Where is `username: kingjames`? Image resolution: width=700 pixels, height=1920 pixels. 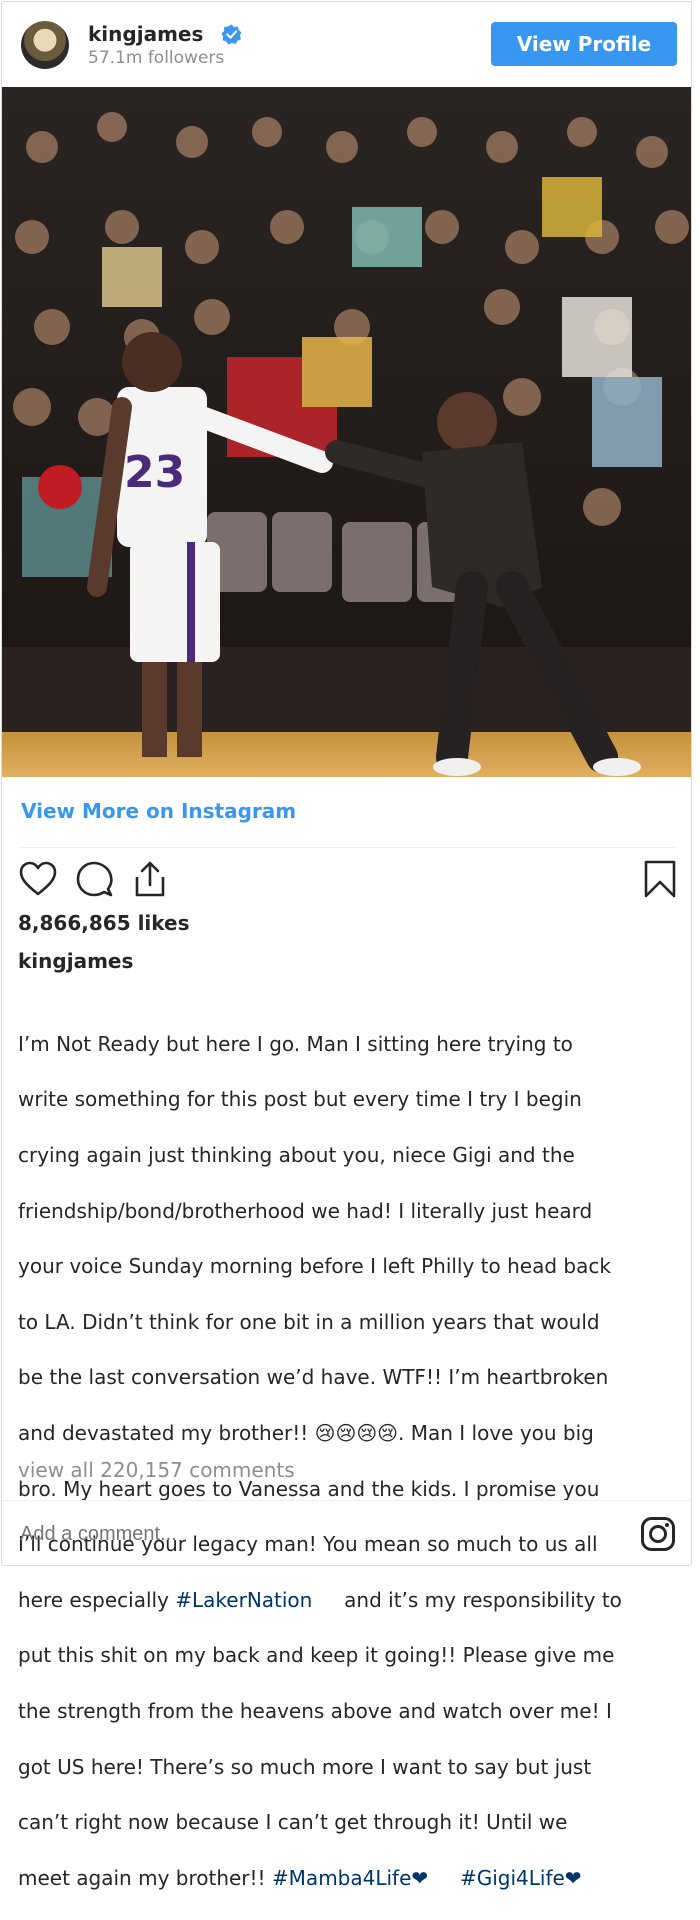
username: kingjames is located at coordinates (145, 34).